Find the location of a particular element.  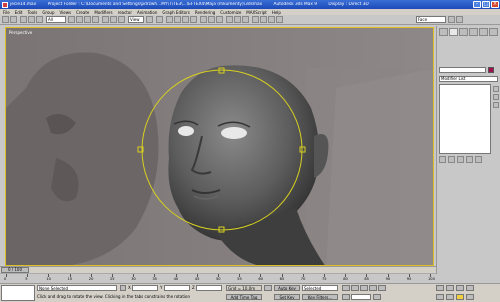

render-type-icon is located at coordinates (279, 19).